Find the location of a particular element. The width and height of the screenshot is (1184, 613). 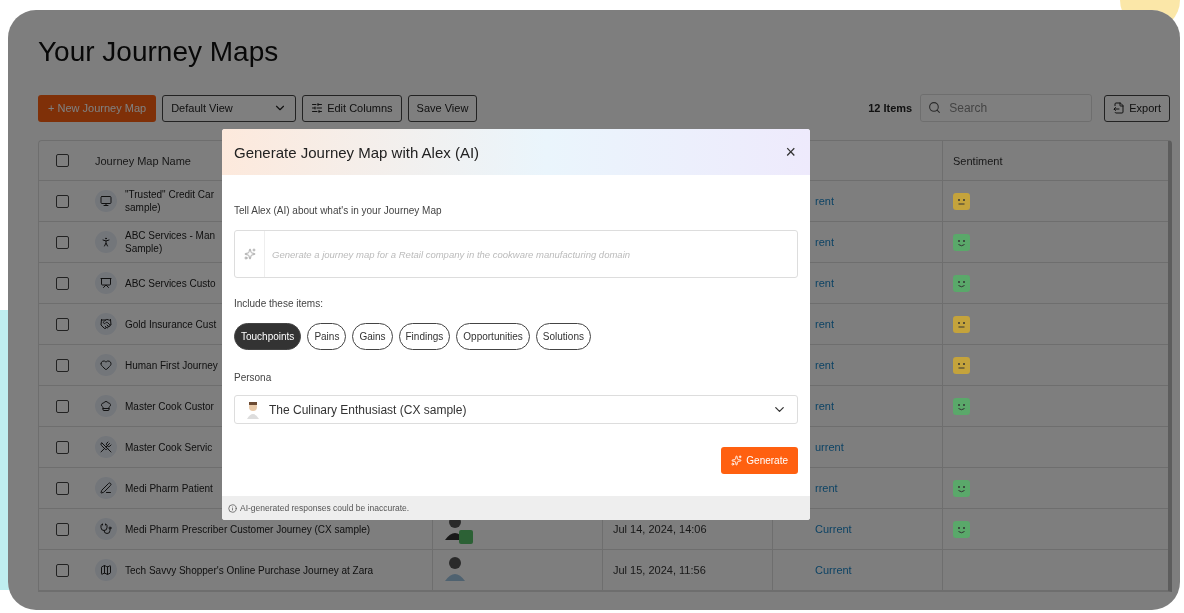

column-header: Sentiment is located at coordinates (978, 160).